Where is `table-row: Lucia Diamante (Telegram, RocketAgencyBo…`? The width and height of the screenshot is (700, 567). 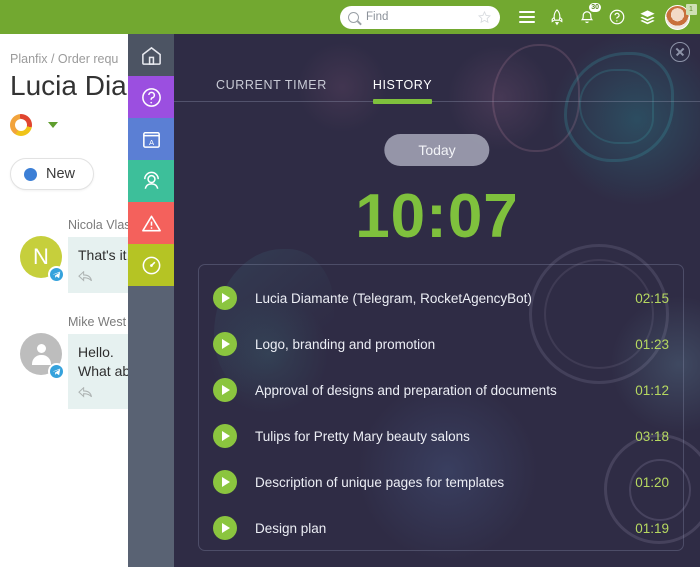 table-row: Lucia Diamante (Telegram, RocketAgencyBo… is located at coordinates (441, 298).